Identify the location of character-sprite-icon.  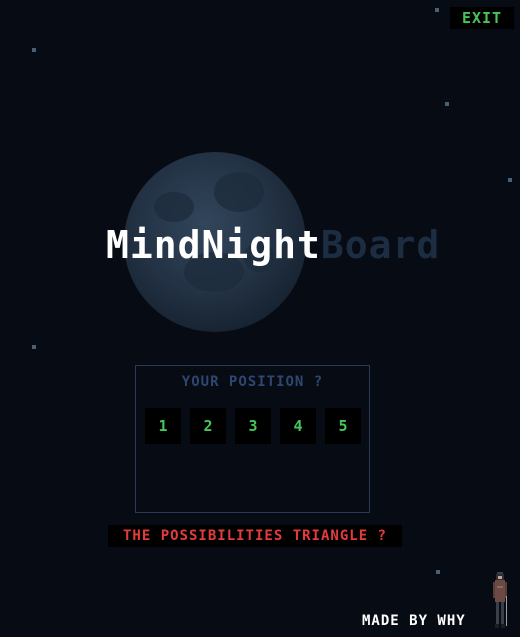
(500, 600).